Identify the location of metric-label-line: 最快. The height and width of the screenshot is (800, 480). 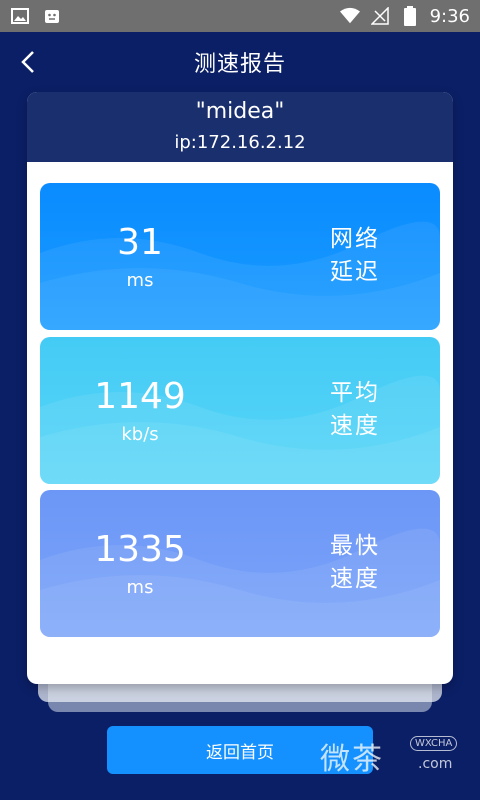
(355, 546).